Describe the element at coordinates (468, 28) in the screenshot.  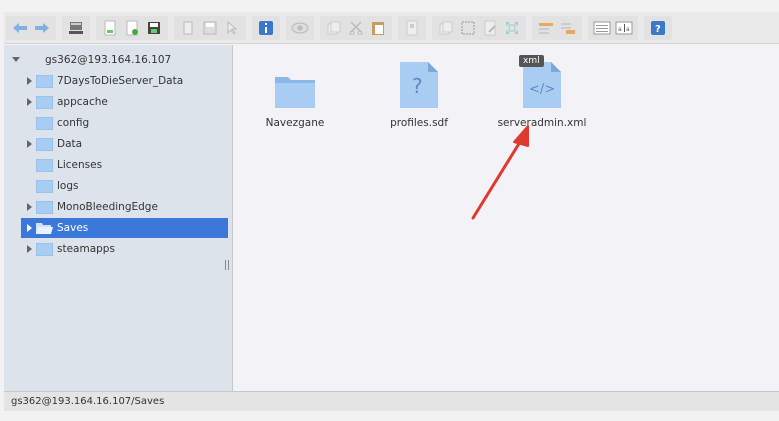
I see `select-all-icon` at that location.